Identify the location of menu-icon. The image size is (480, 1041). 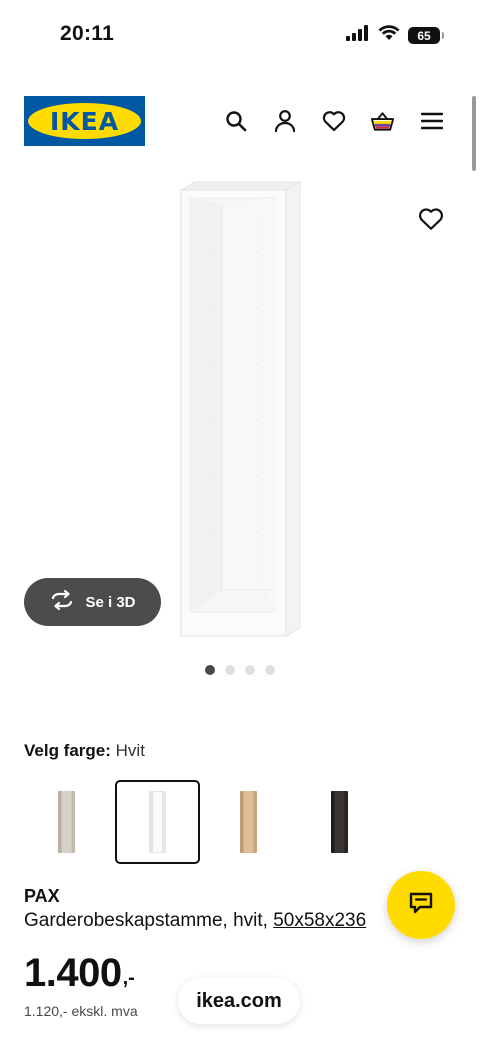
(431, 120).